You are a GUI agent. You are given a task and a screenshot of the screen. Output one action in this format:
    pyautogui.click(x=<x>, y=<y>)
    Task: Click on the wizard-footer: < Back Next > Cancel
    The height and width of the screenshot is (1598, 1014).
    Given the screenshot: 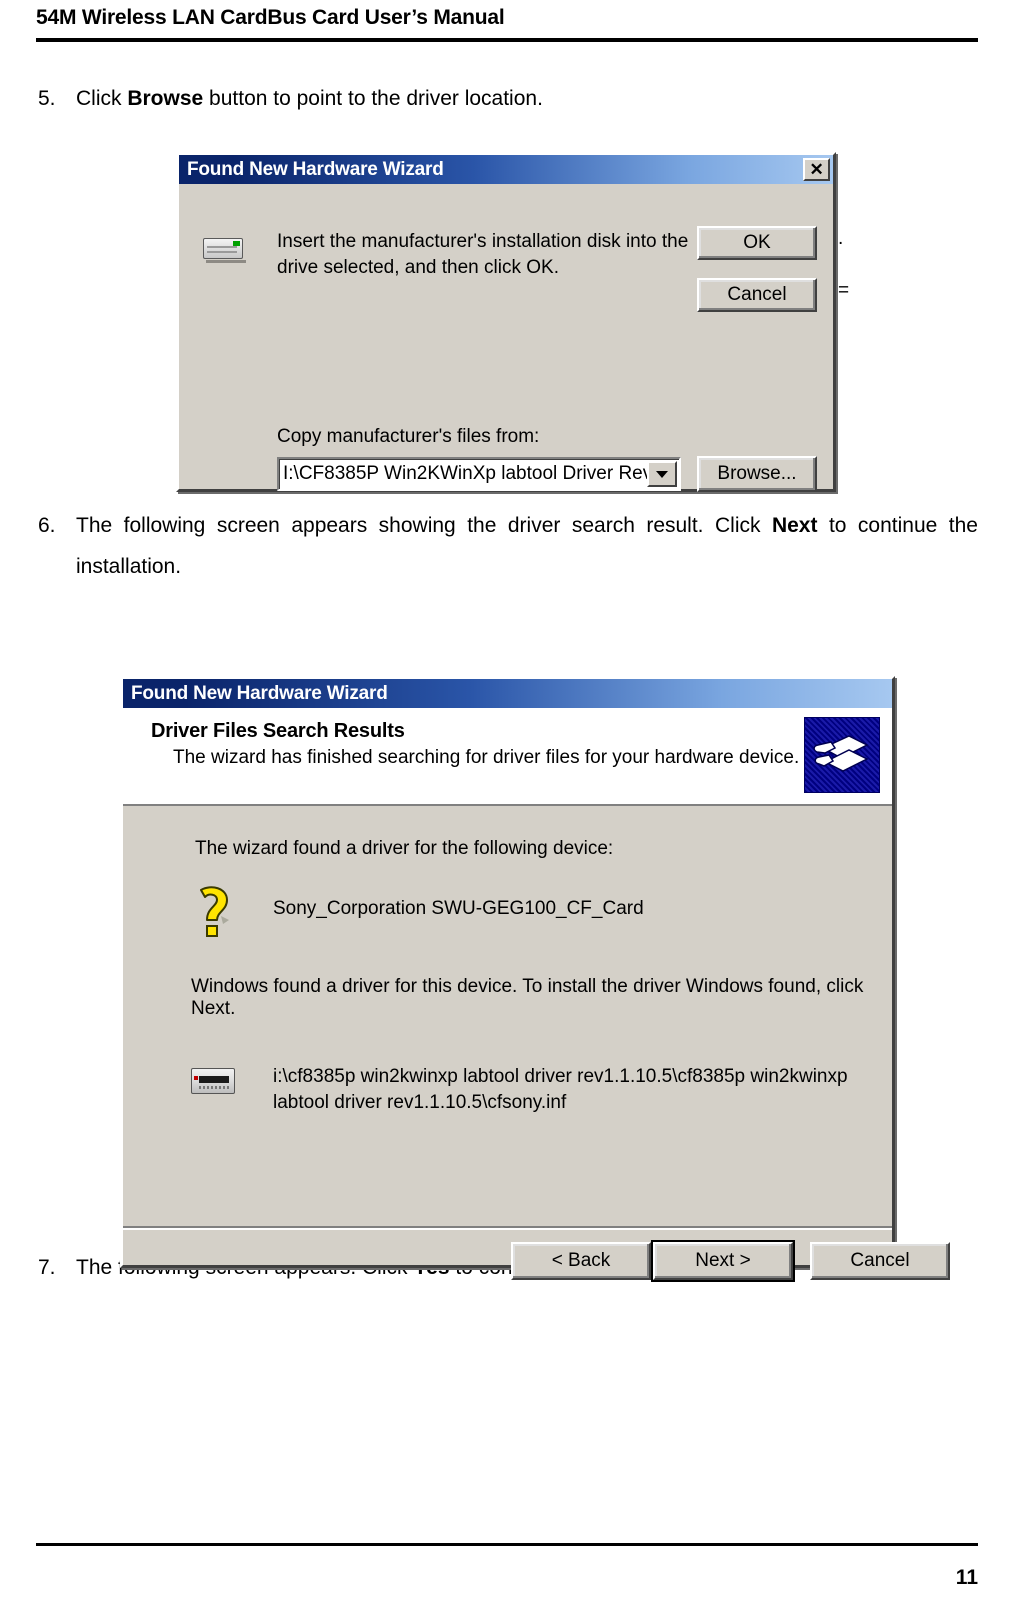 What is the action you would take?
    pyautogui.click(x=536, y=1260)
    